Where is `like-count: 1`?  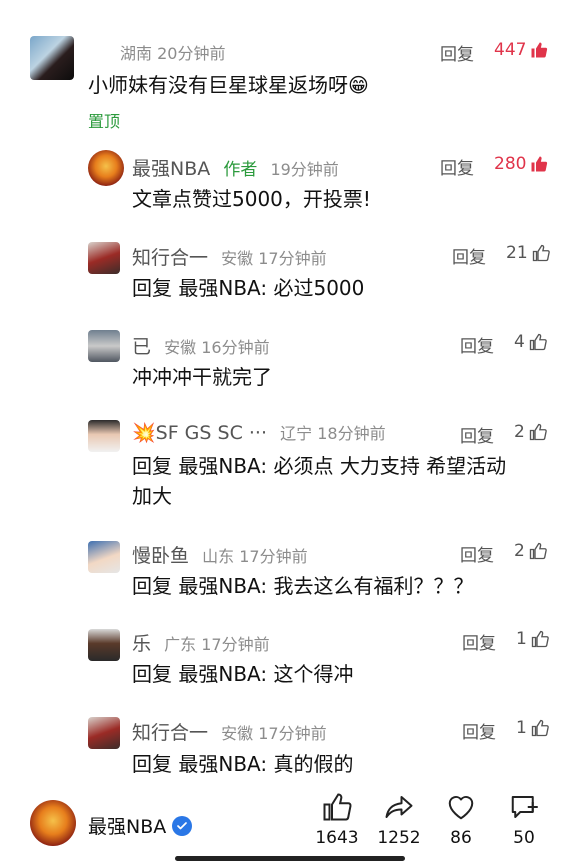
like-count: 1 is located at coordinates (521, 728).